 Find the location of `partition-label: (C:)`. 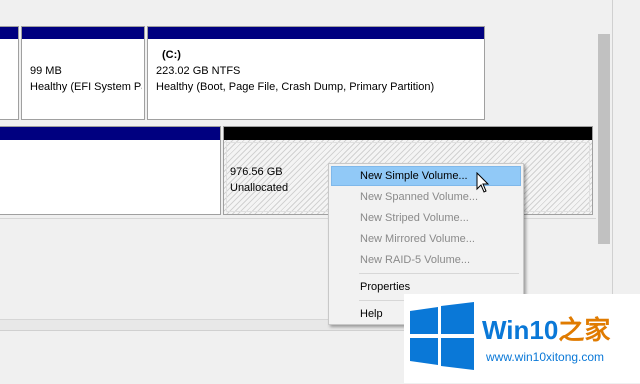

partition-label: (C:) is located at coordinates (171, 55).